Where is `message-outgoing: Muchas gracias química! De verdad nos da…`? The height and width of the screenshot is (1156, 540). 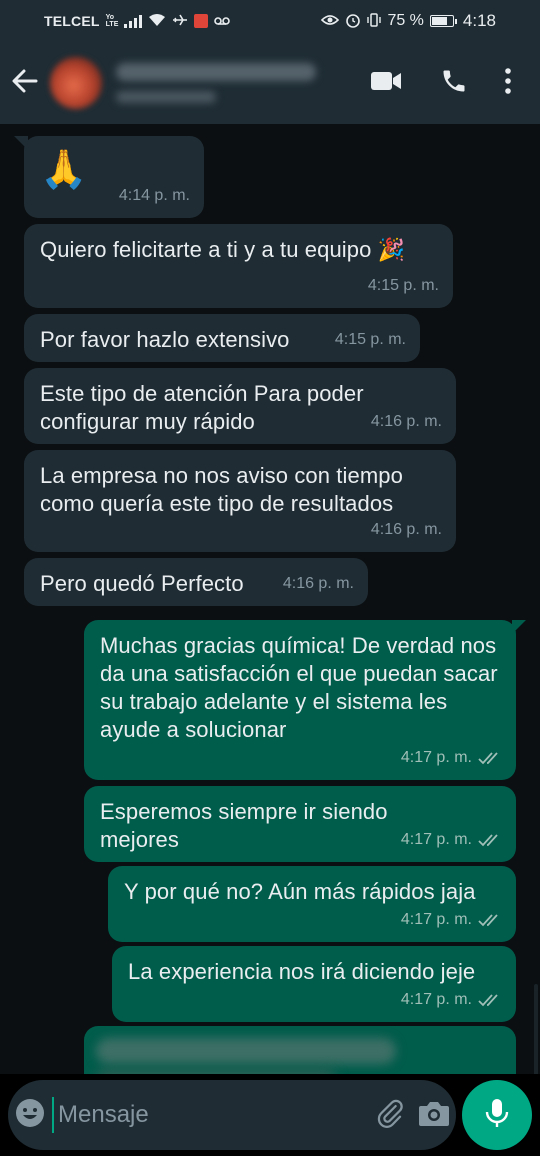
message-outgoing: Muchas gracias química! De verdad nos da… is located at coordinates (305, 700).